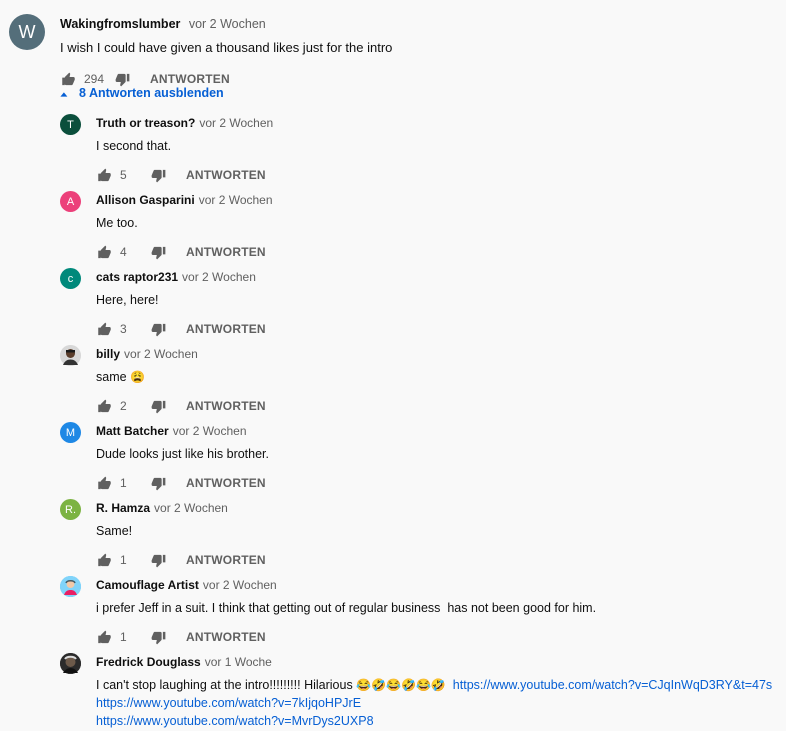 The height and width of the screenshot is (731, 786). I want to click on avatar: R., so click(70, 509).